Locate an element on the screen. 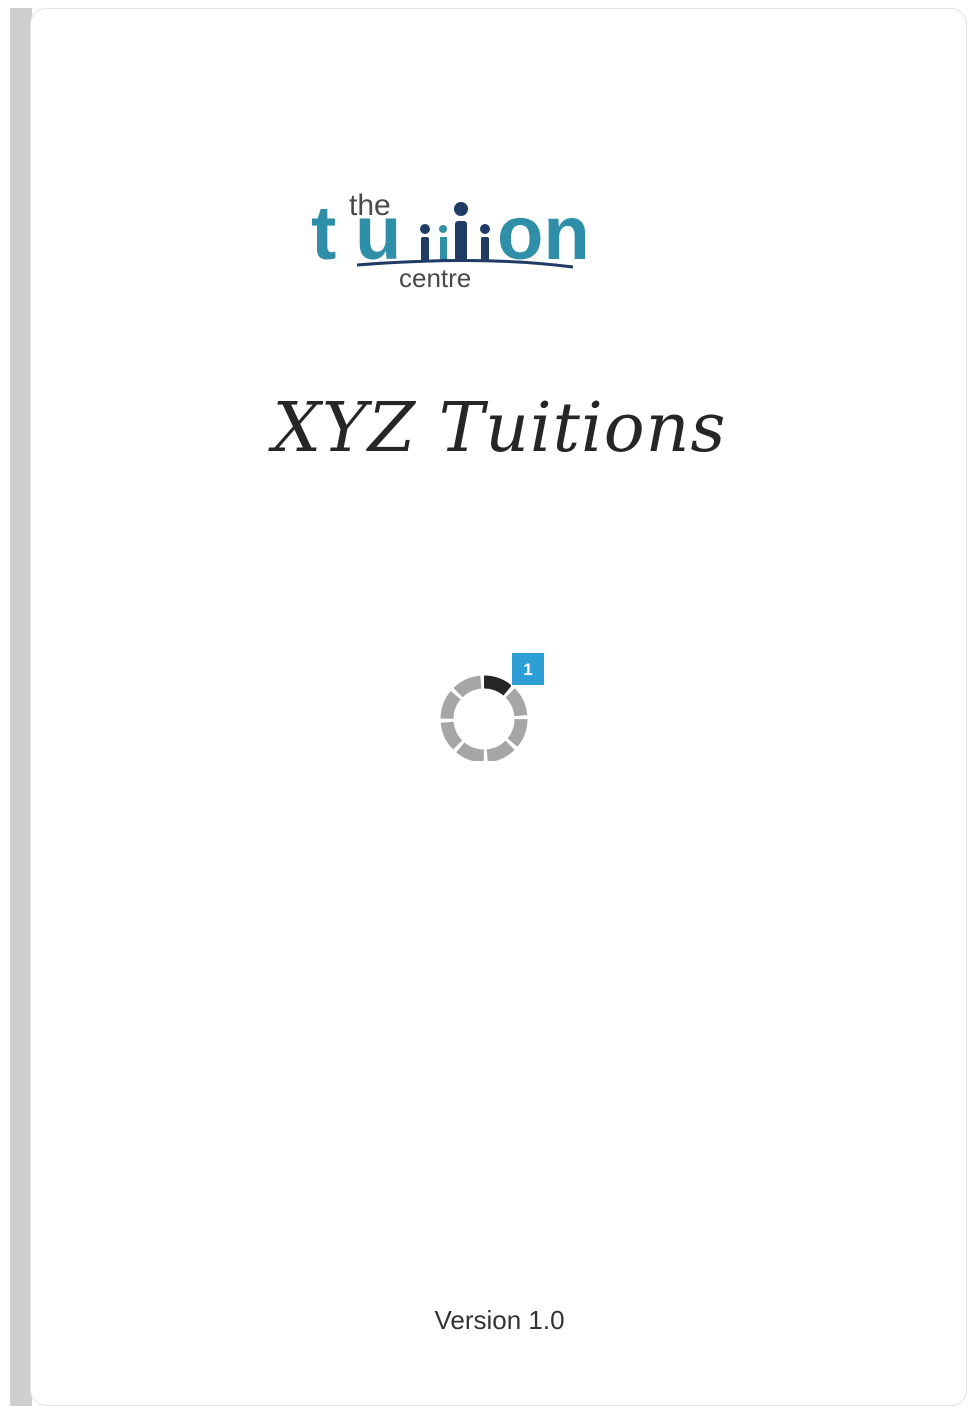 The width and height of the screenshot is (969, 1414). app-title: XYZ Tuitions is located at coordinates (499, 428).